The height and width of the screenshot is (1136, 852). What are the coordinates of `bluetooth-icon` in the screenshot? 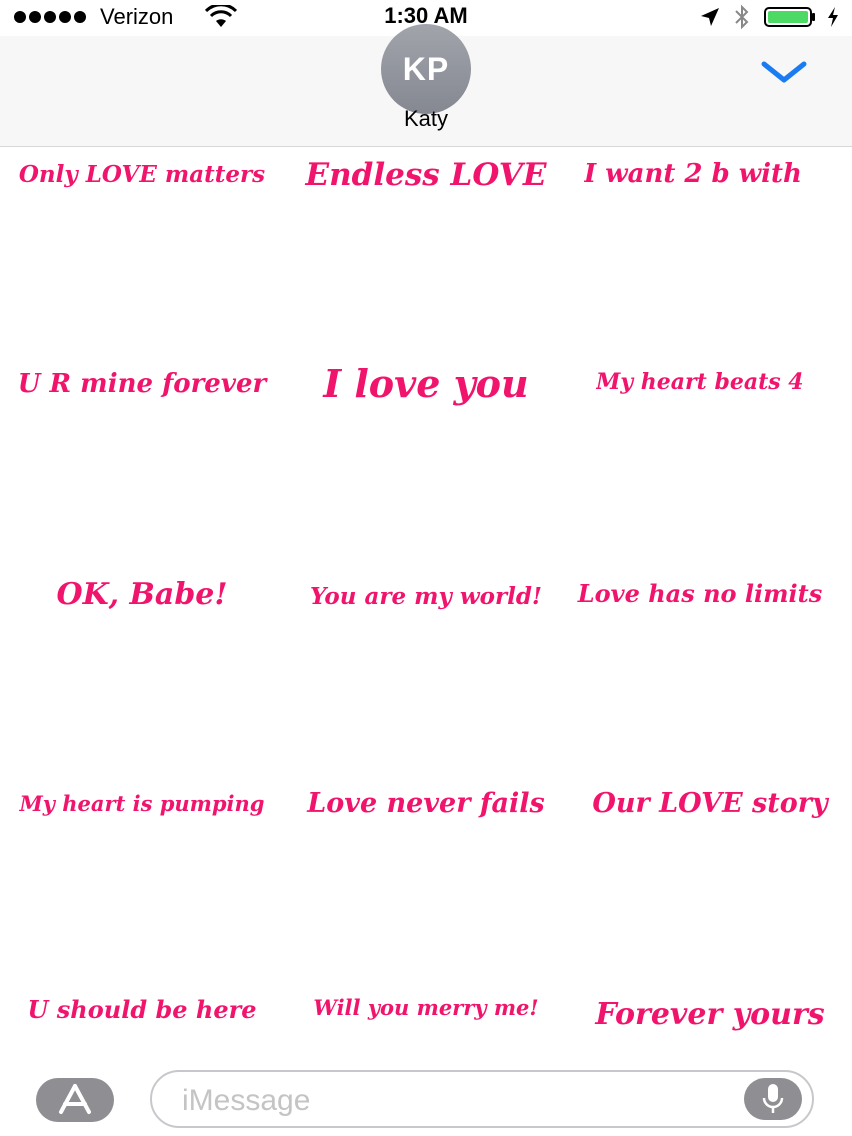 It's located at (742, 17).